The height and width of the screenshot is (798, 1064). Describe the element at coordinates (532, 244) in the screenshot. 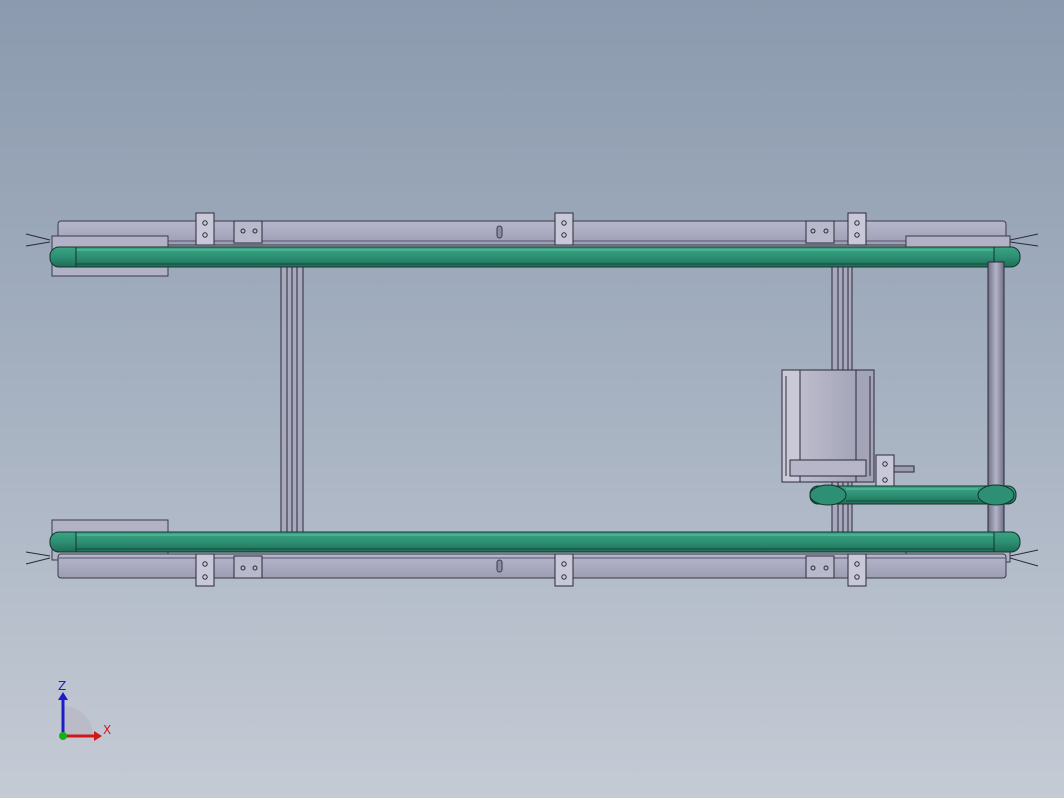

I see `top-conveyor` at that location.